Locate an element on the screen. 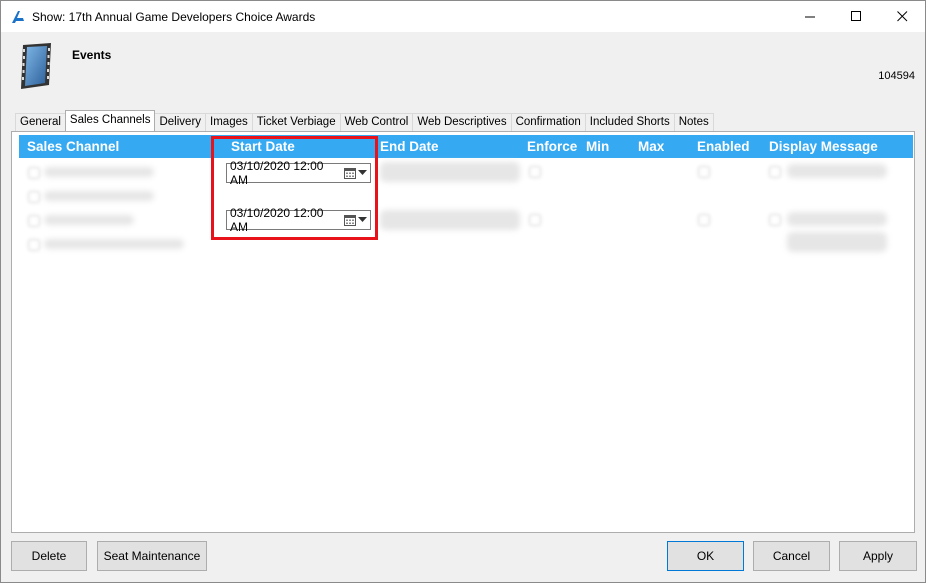 The image size is (926, 583). minimize-button is located at coordinates (810, 16).